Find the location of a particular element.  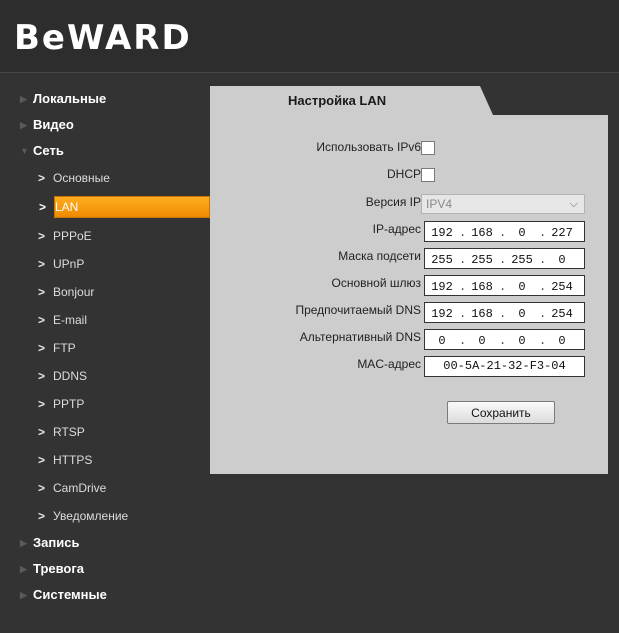

sidebar-category-record: ▶ Запись is located at coordinates (105, 543).